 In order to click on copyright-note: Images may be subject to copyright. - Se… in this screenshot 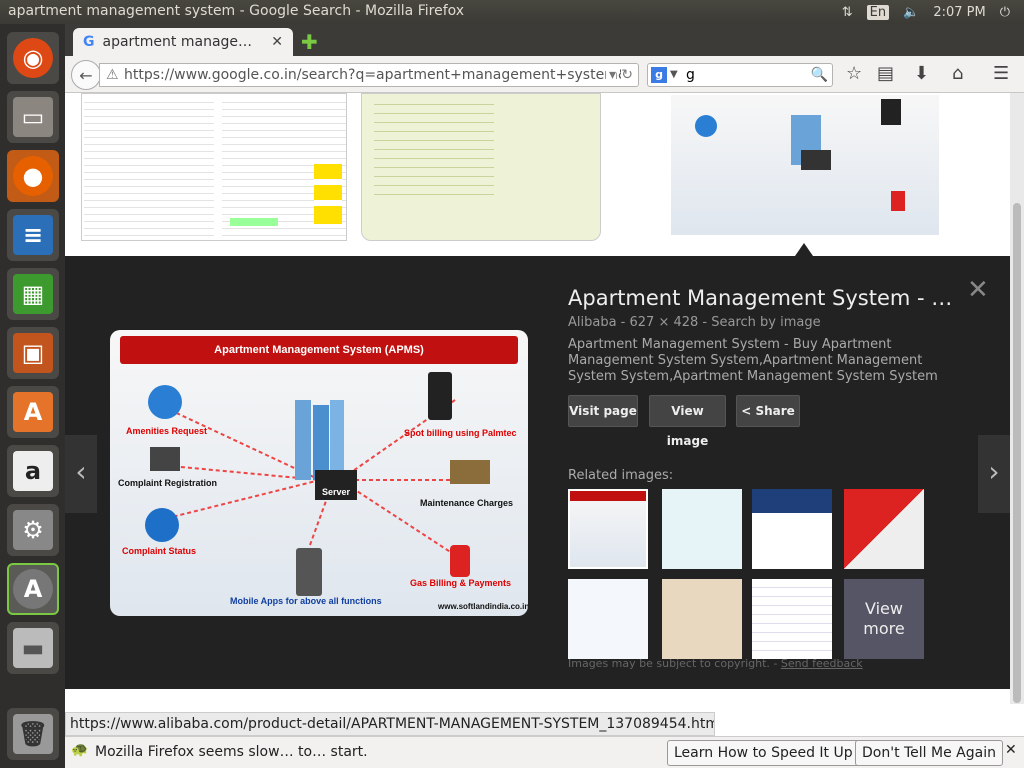, I will do `click(715, 663)`.